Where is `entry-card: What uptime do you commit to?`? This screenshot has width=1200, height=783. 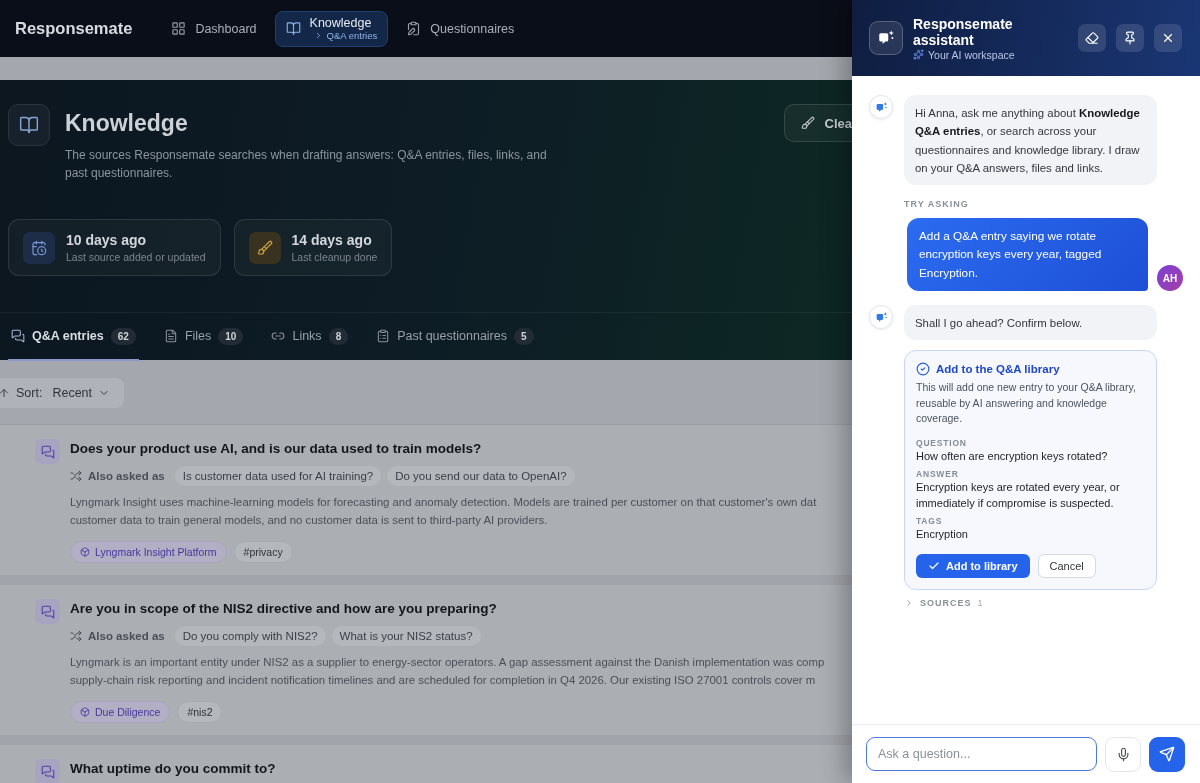
entry-card: What uptime do you commit to? is located at coordinates (426, 764).